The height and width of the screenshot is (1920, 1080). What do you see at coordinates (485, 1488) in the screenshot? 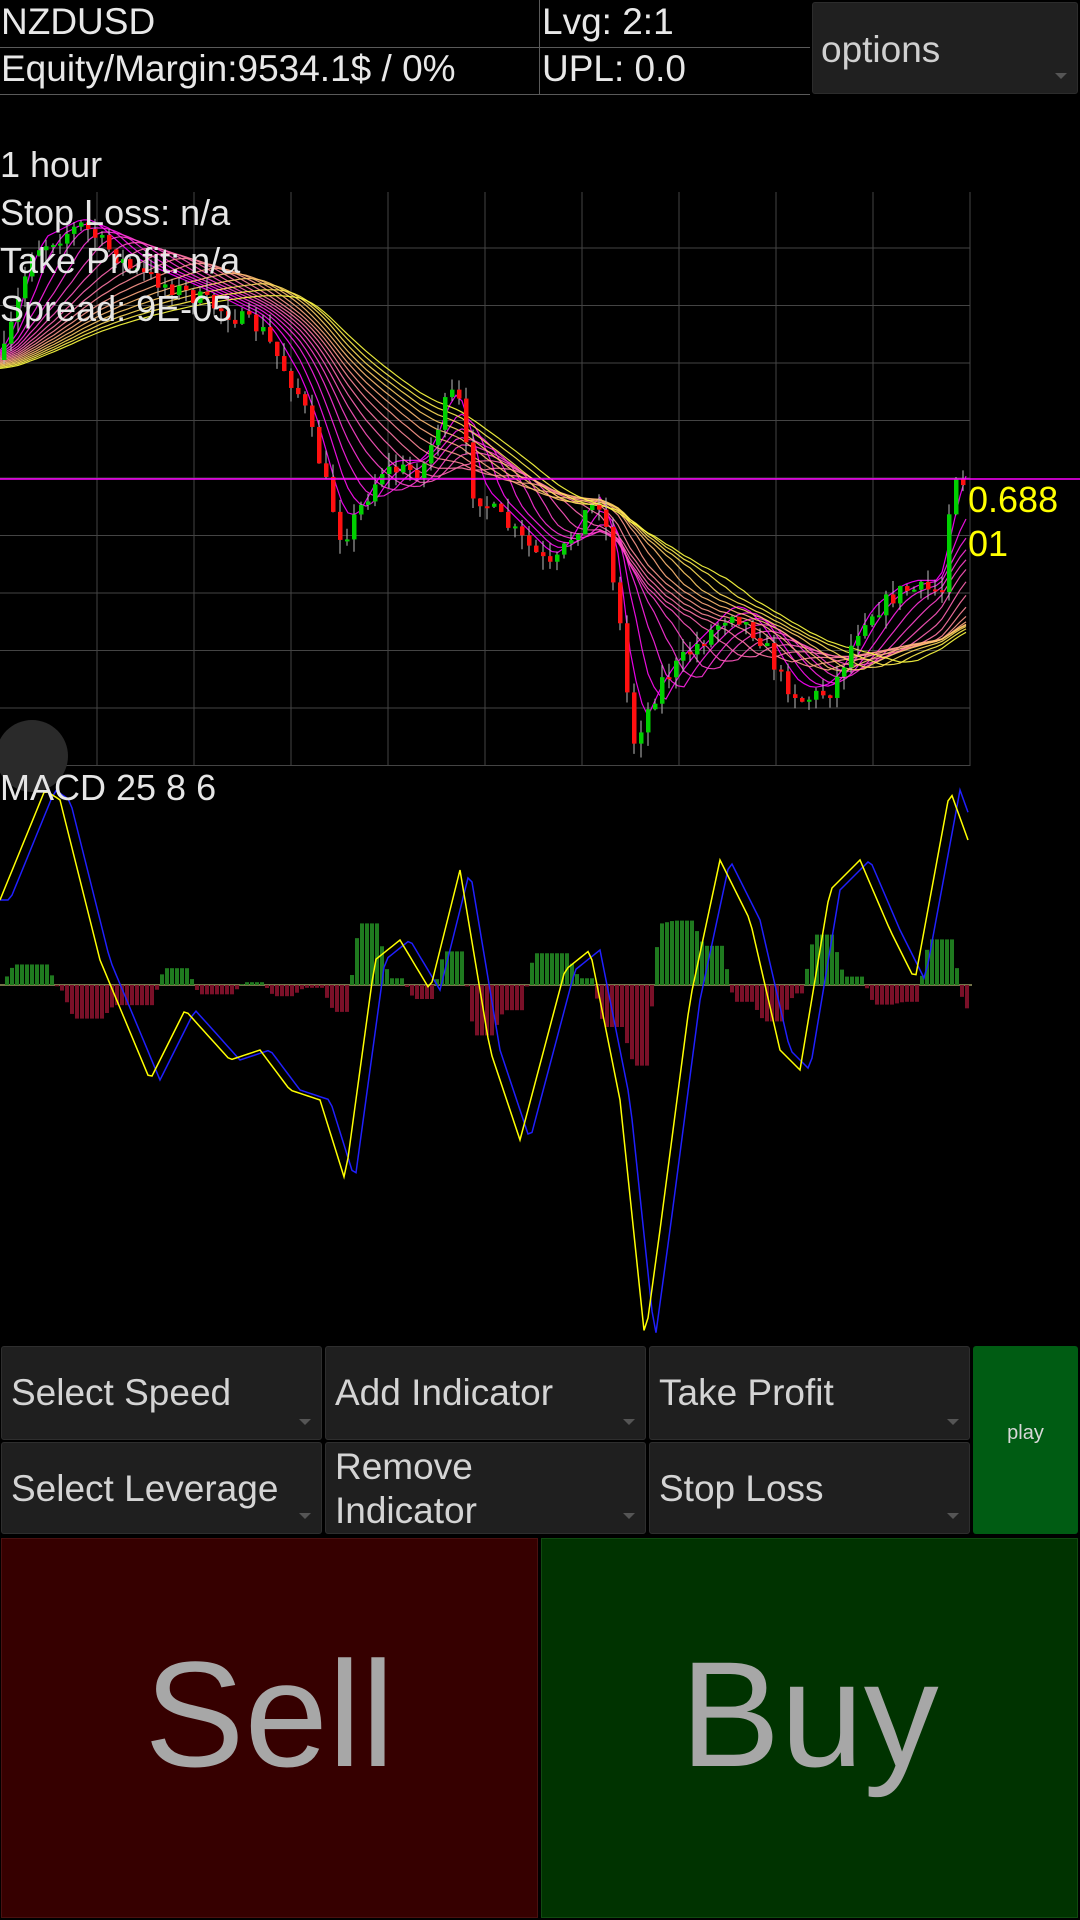
I see `remove-indicator-dropdown: Remove Indicator` at bounding box center [485, 1488].